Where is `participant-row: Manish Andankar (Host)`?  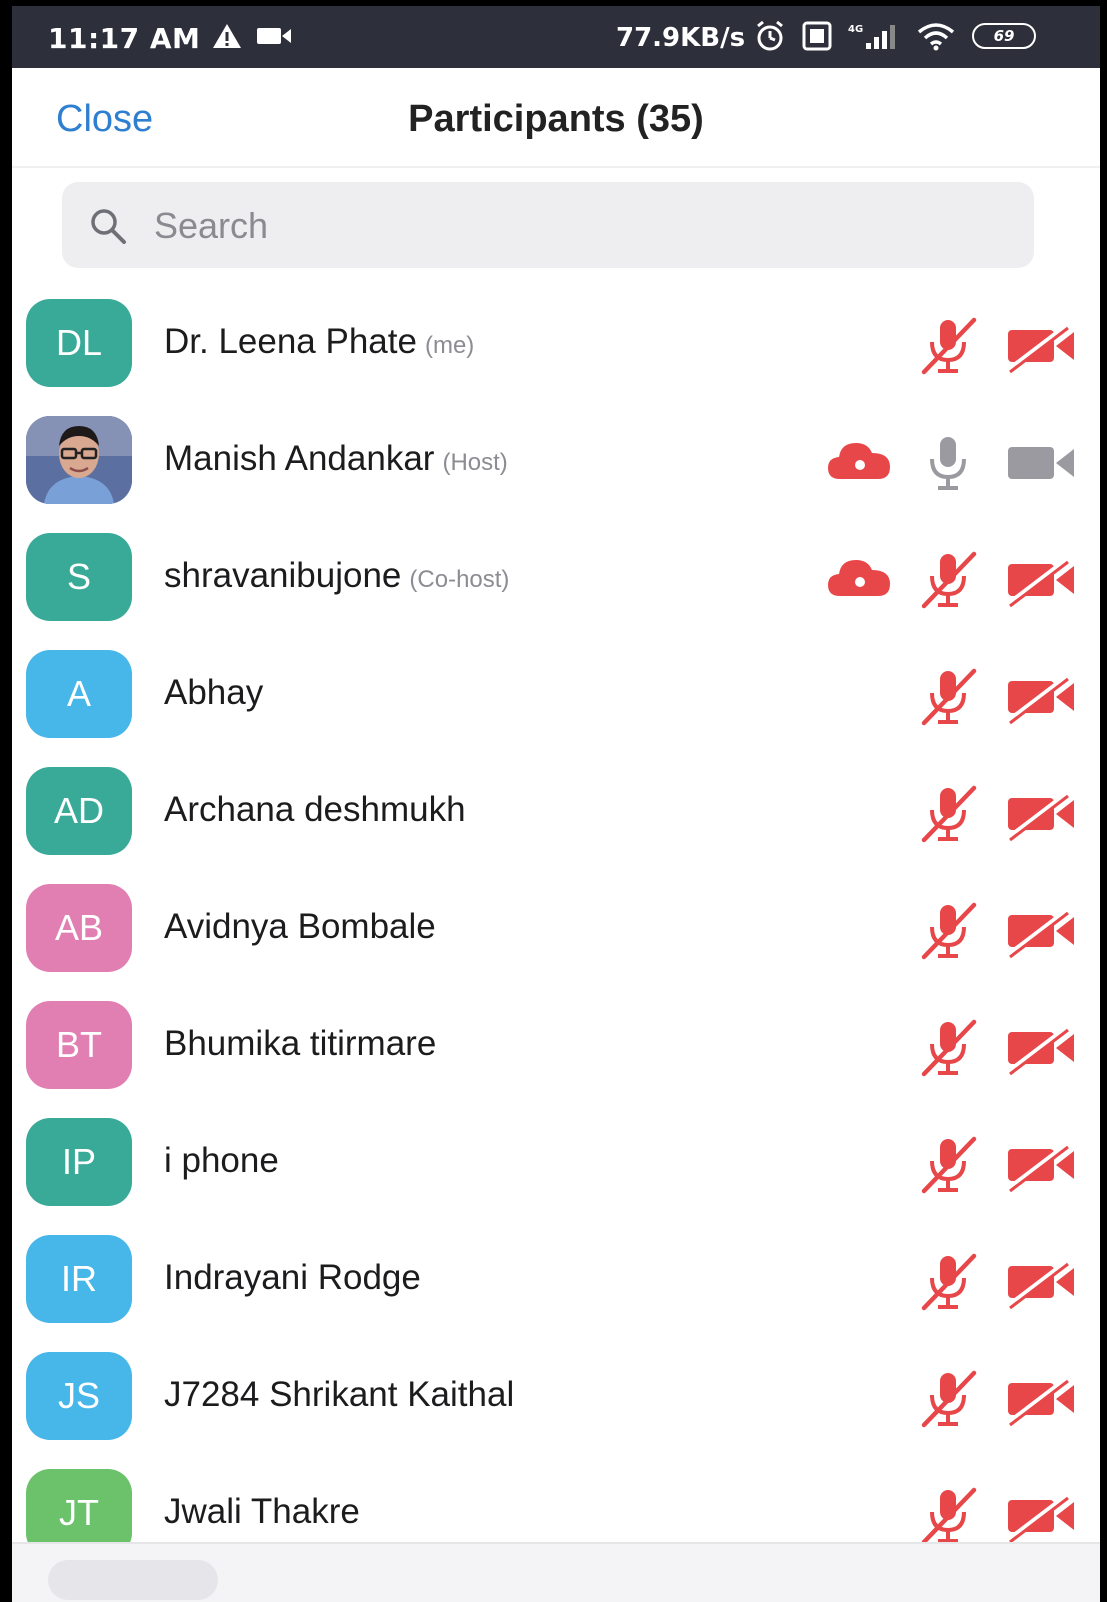 participant-row: Manish Andankar (Host) is located at coordinates (556, 461).